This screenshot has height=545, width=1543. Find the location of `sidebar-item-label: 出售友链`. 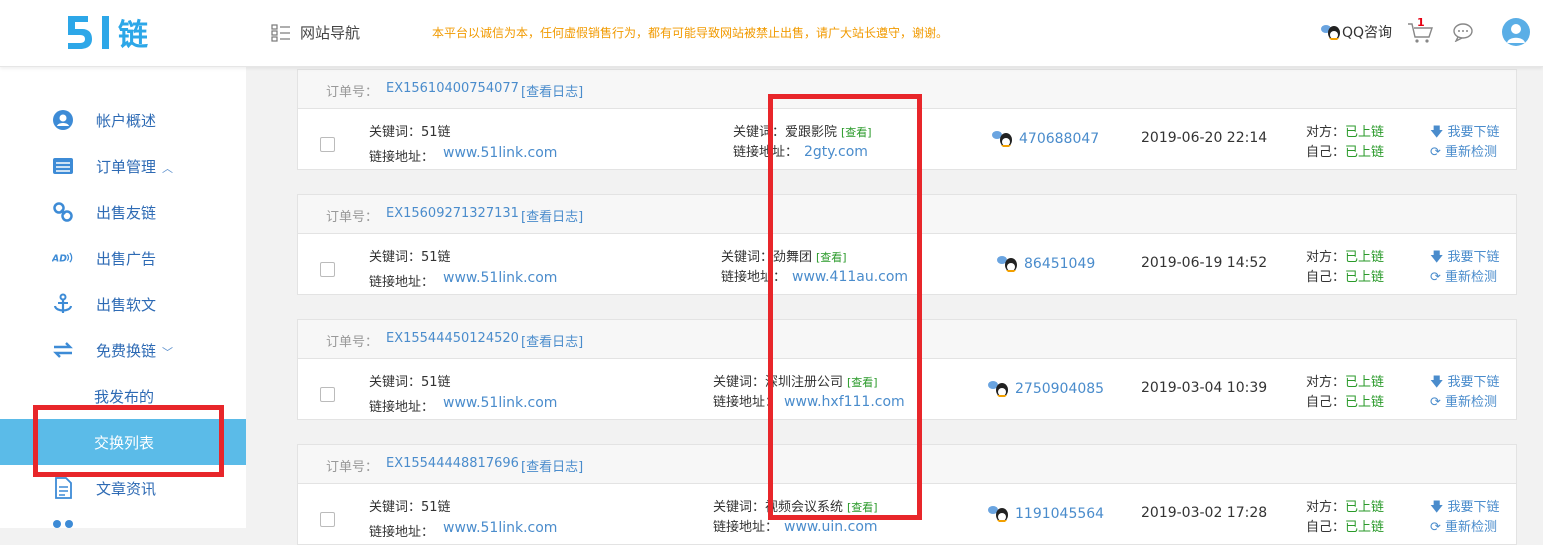

sidebar-item-label: 出售友链 is located at coordinates (126, 213).